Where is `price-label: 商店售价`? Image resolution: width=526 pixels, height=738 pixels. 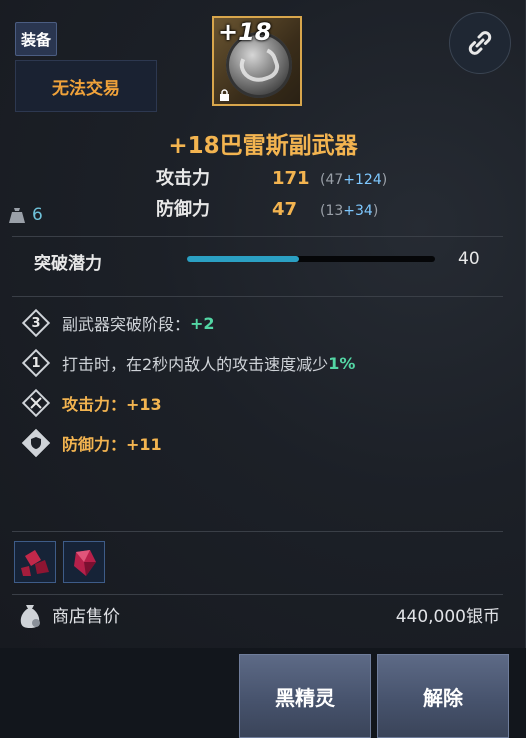
price-label: 商店售价 is located at coordinates (86, 617).